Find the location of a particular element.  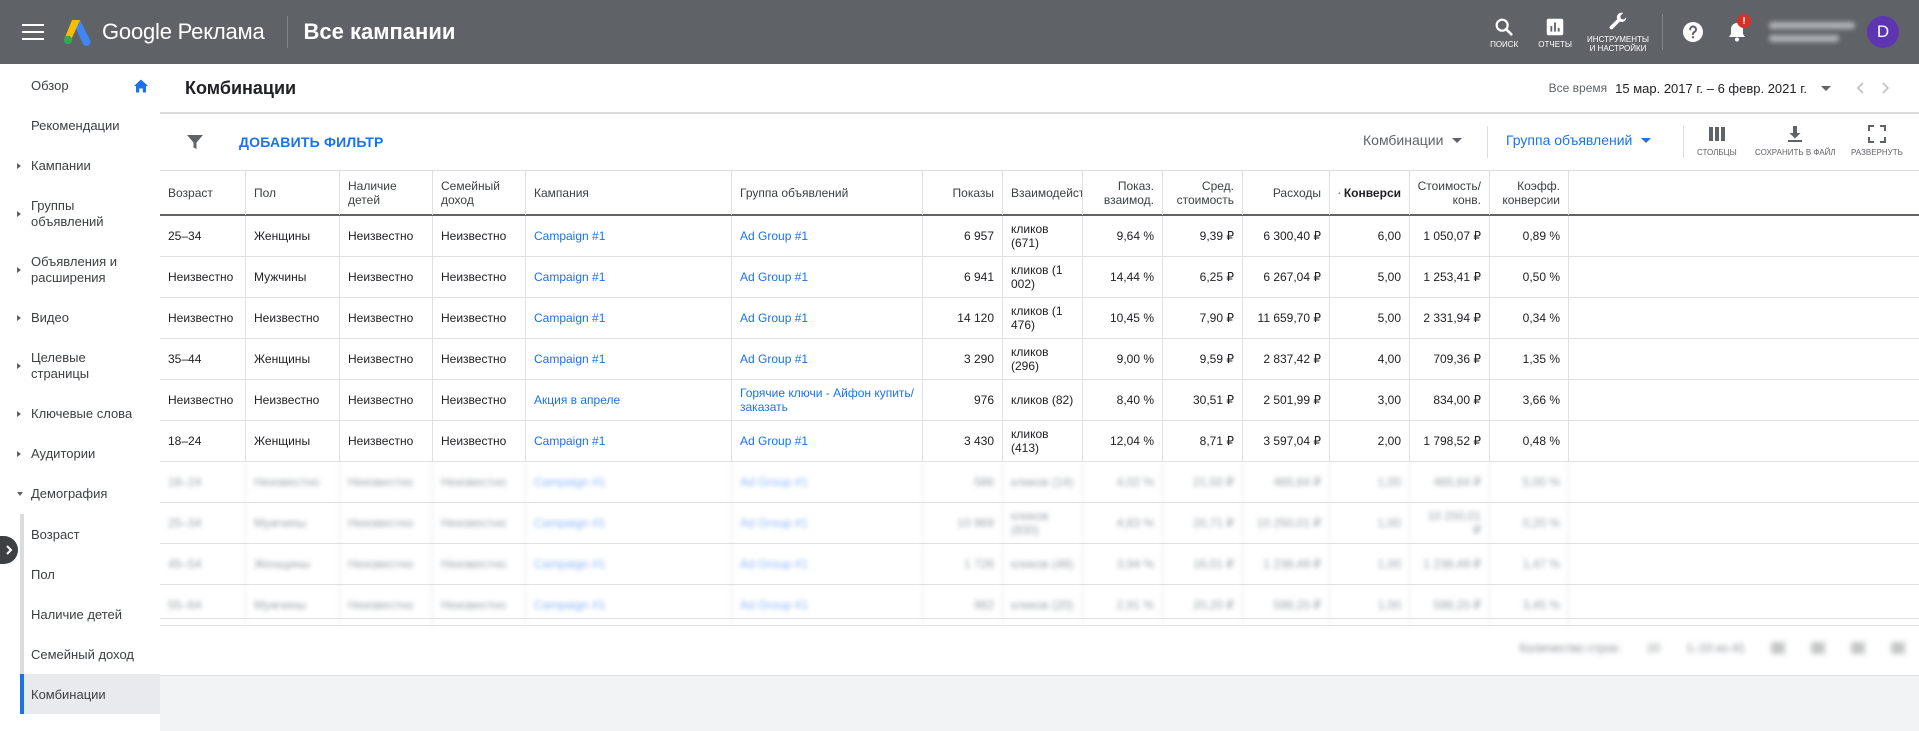

table-cell: 586 is located at coordinates (963, 482).